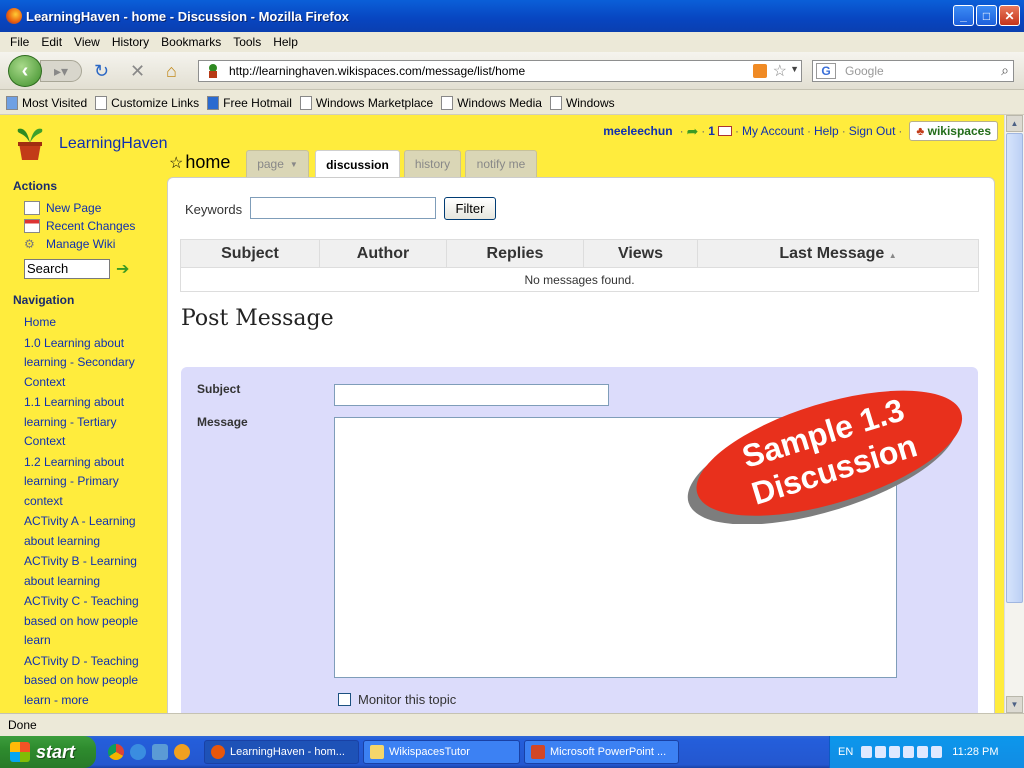 The image size is (1024, 768). I want to click on scroll-up-icon: ▲, so click(1014, 123).